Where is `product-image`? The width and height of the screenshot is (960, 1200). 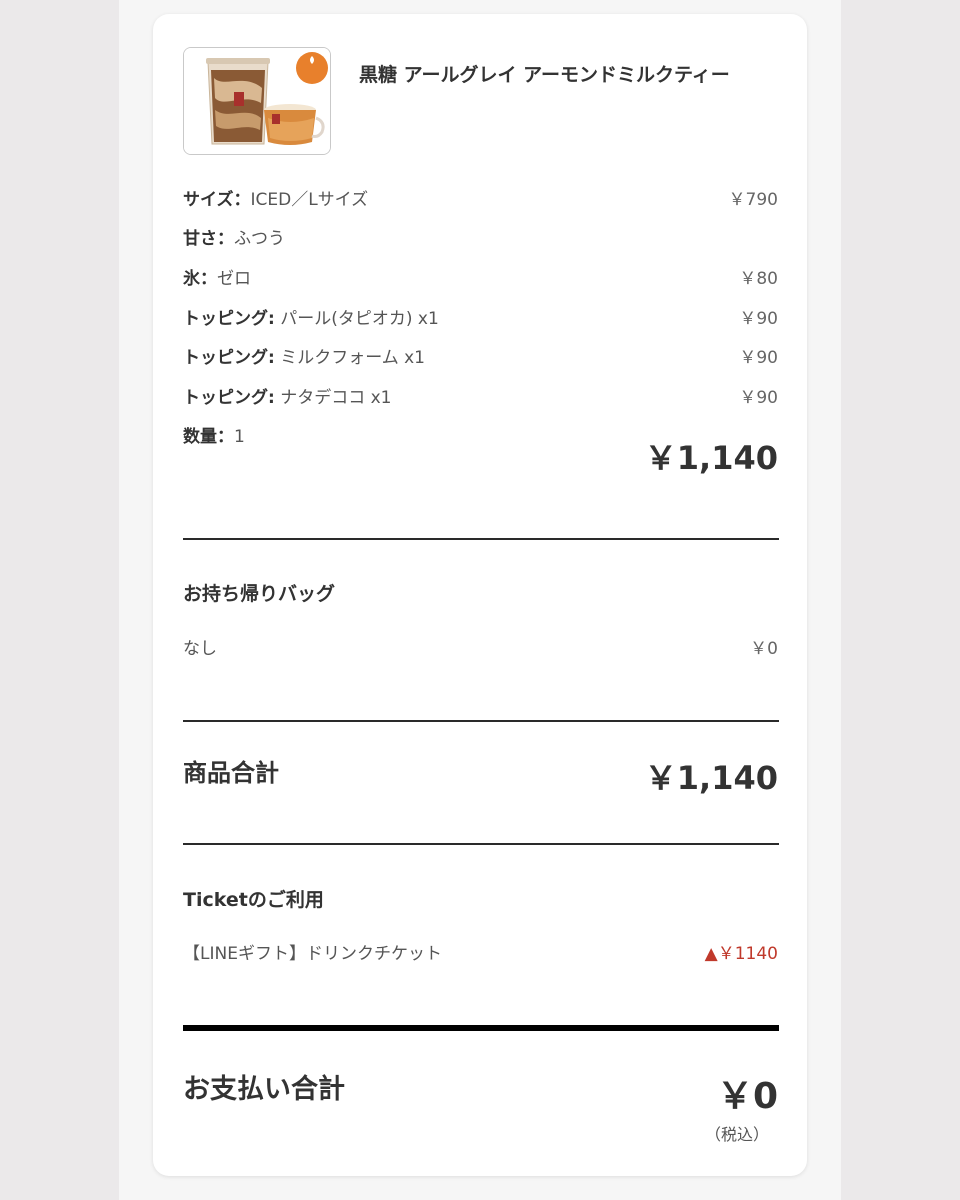
product-image is located at coordinates (257, 101).